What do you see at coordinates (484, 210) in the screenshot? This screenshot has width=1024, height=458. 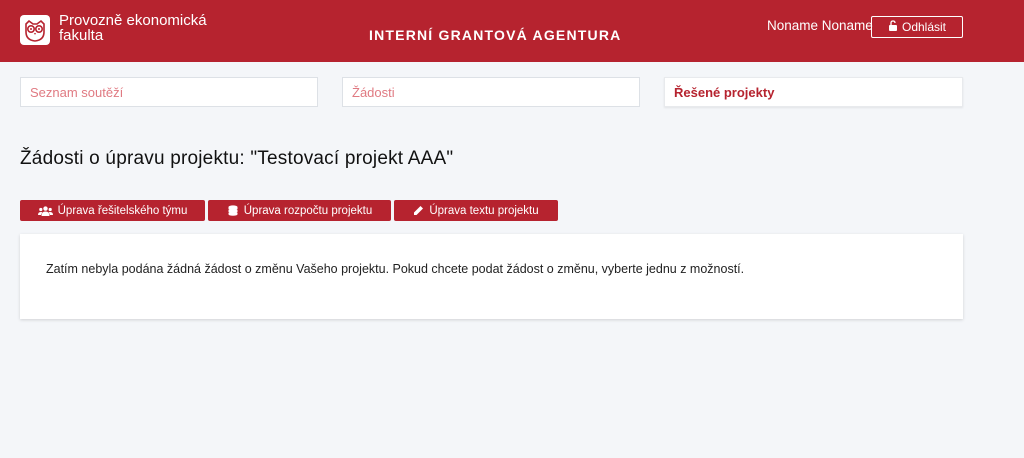 I see `edit-text-label: Úprava textu projektu` at bounding box center [484, 210].